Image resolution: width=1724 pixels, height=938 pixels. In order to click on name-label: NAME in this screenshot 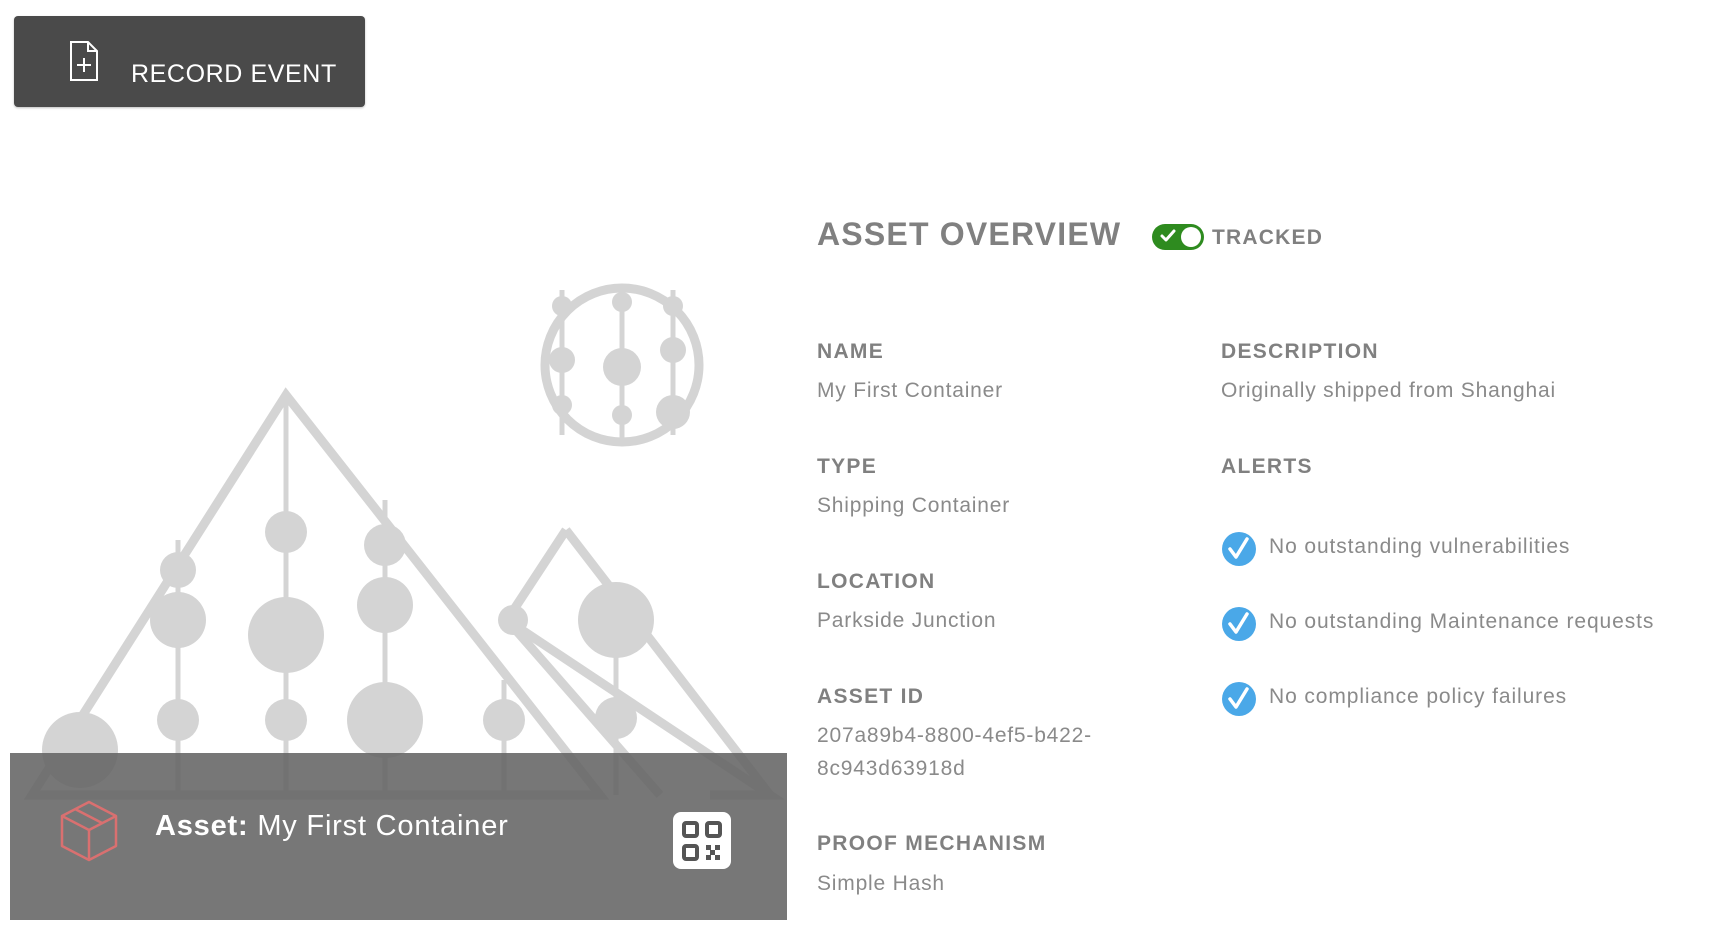, I will do `click(851, 351)`.